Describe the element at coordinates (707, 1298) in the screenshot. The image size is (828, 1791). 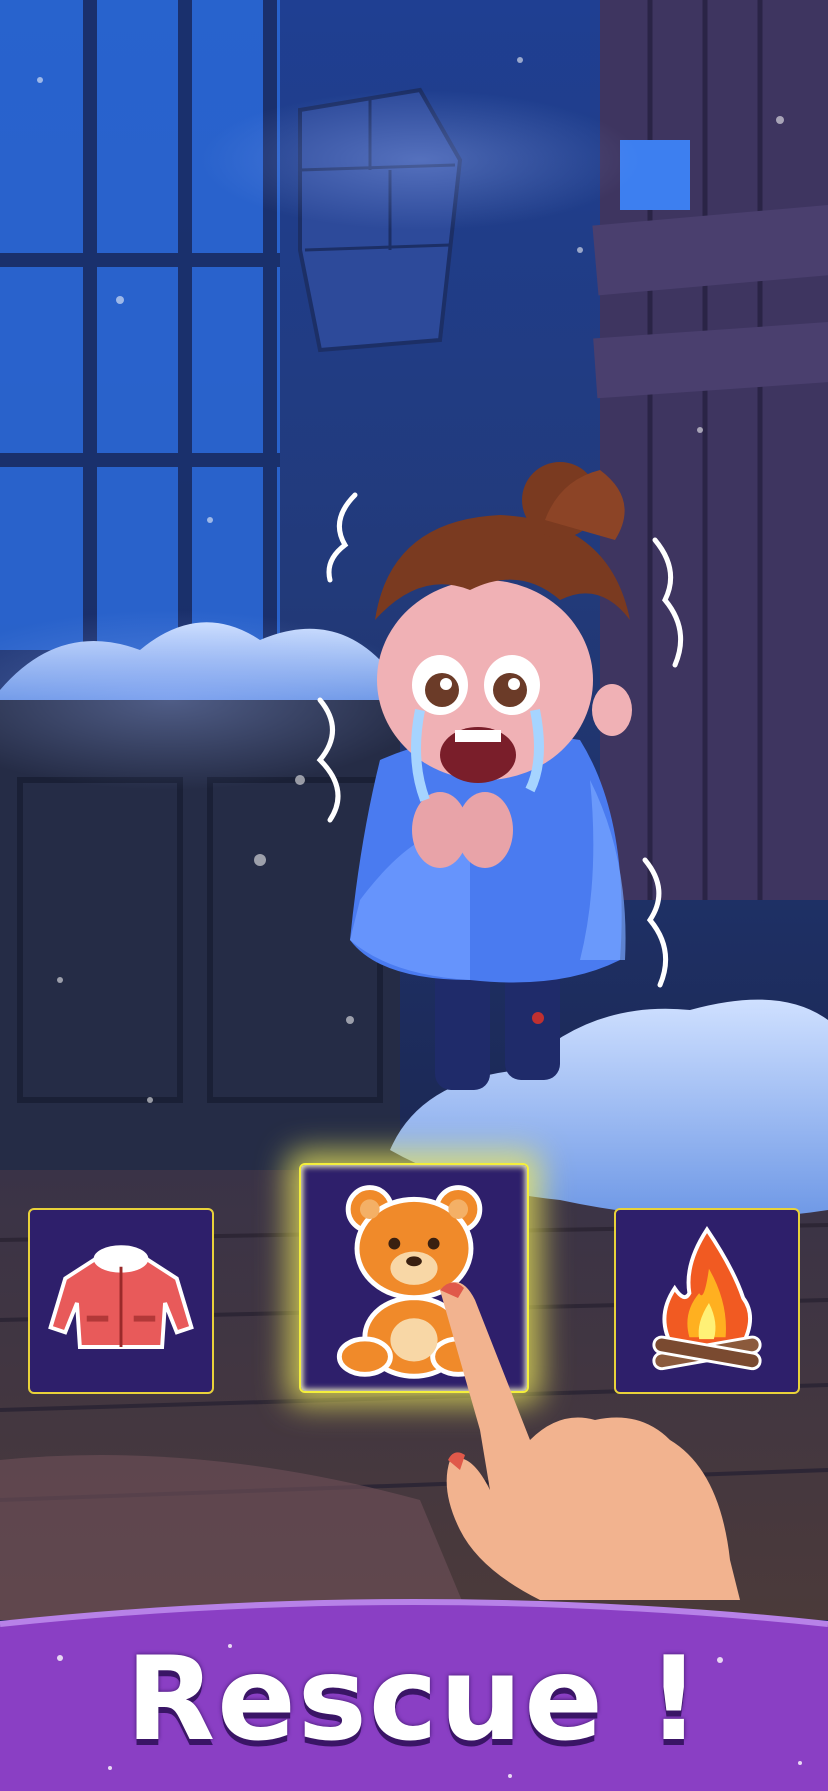
I see `campfire-icon` at that location.